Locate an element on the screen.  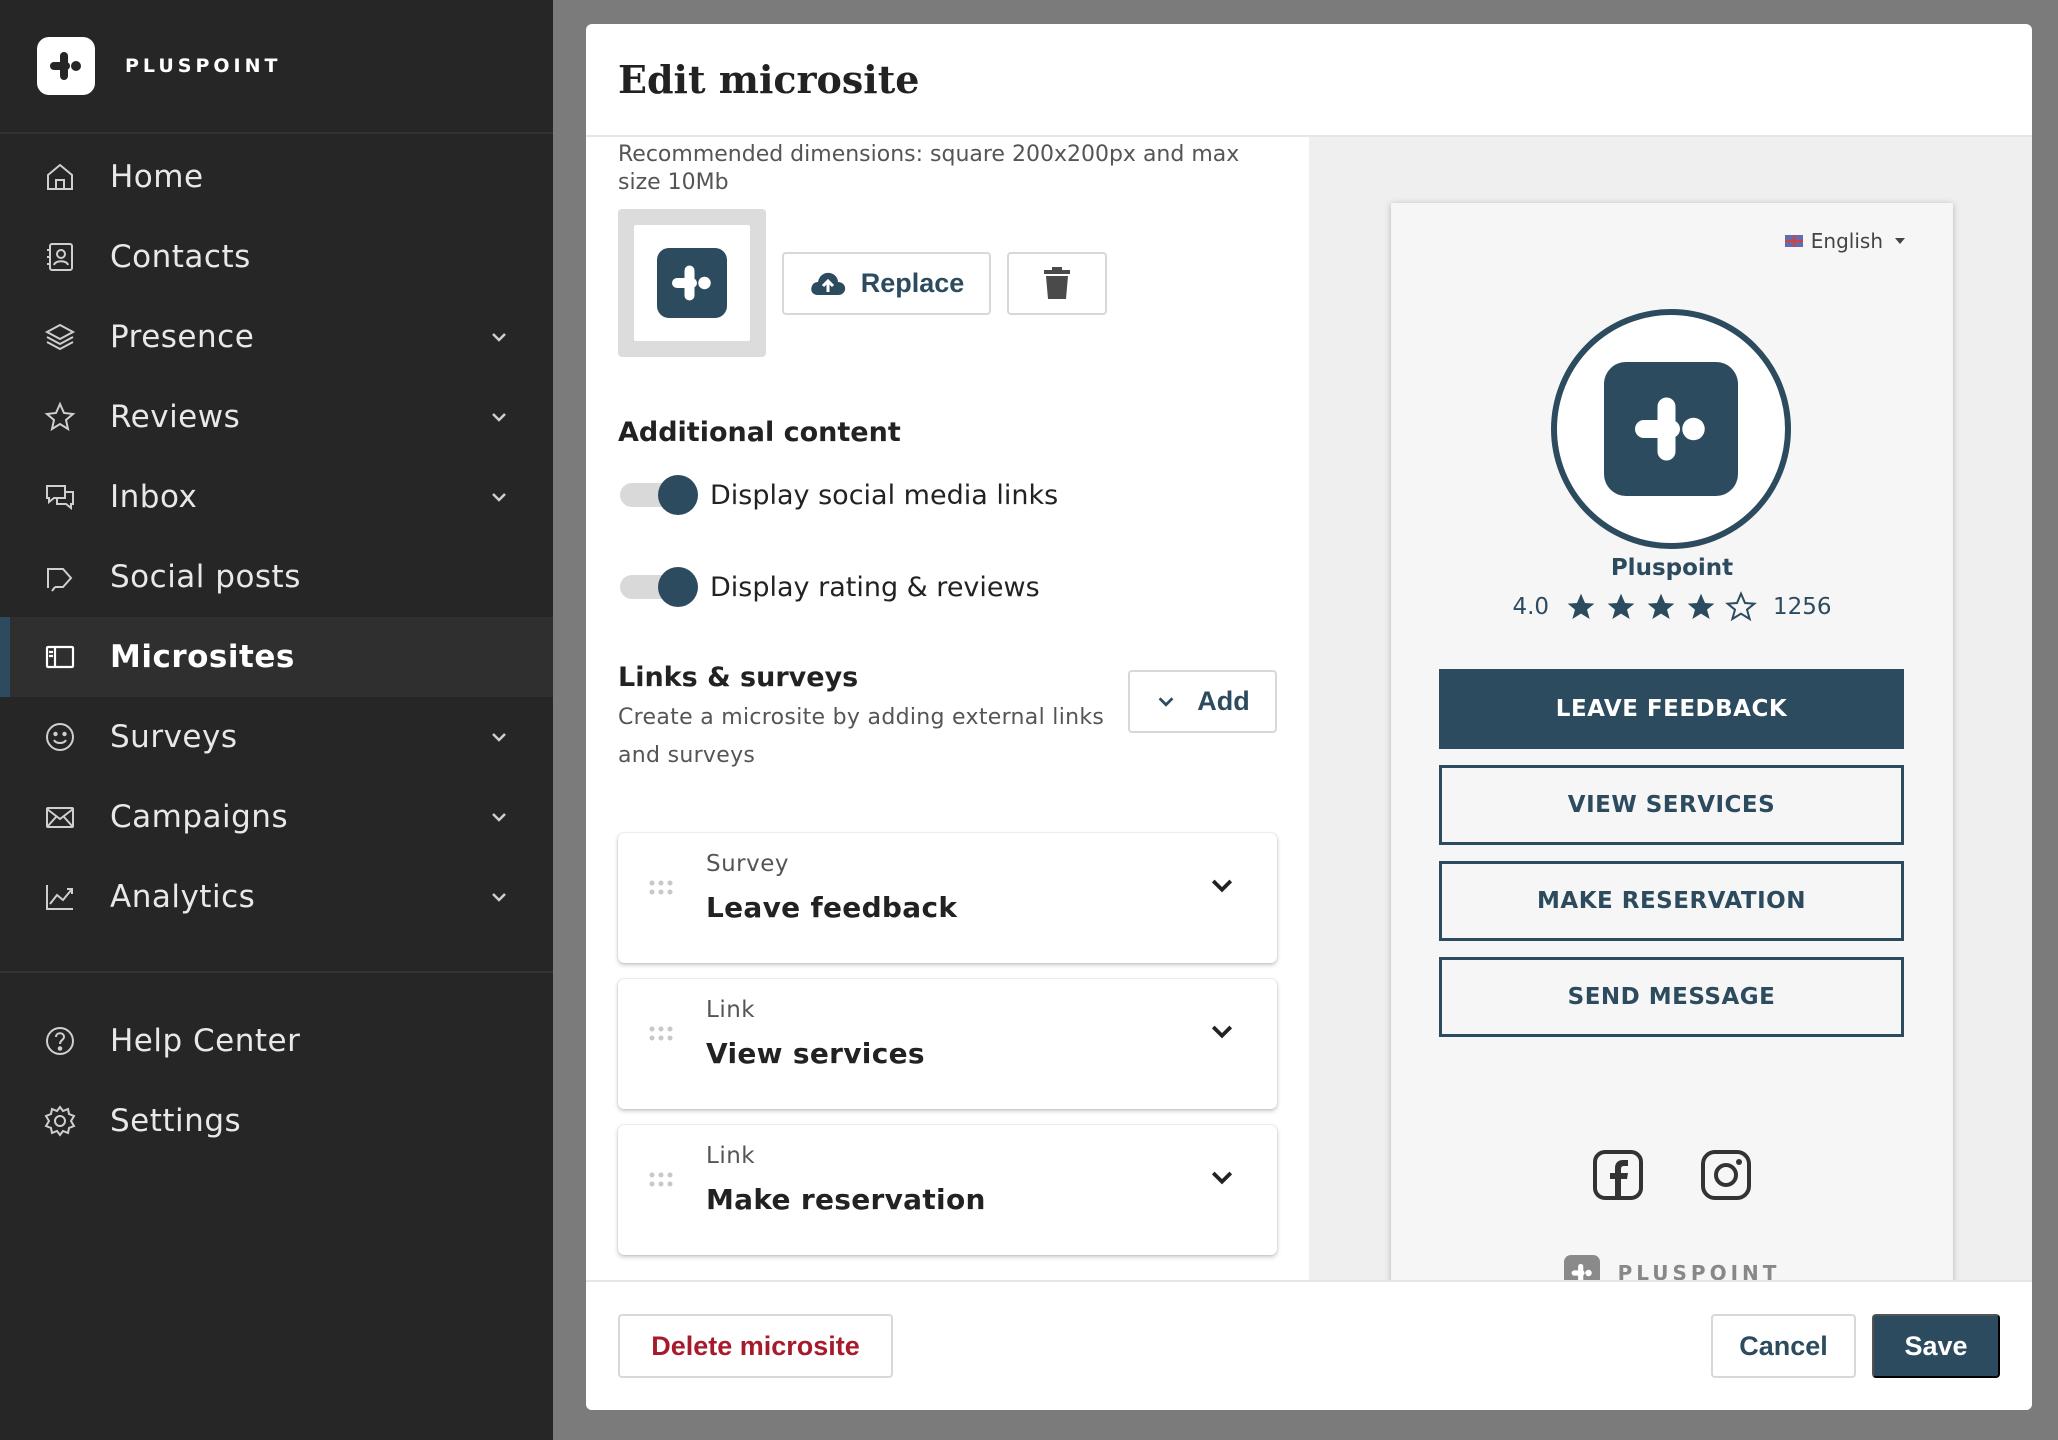
nav-item-inbox: Inbox is located at coordinates (276, 497).